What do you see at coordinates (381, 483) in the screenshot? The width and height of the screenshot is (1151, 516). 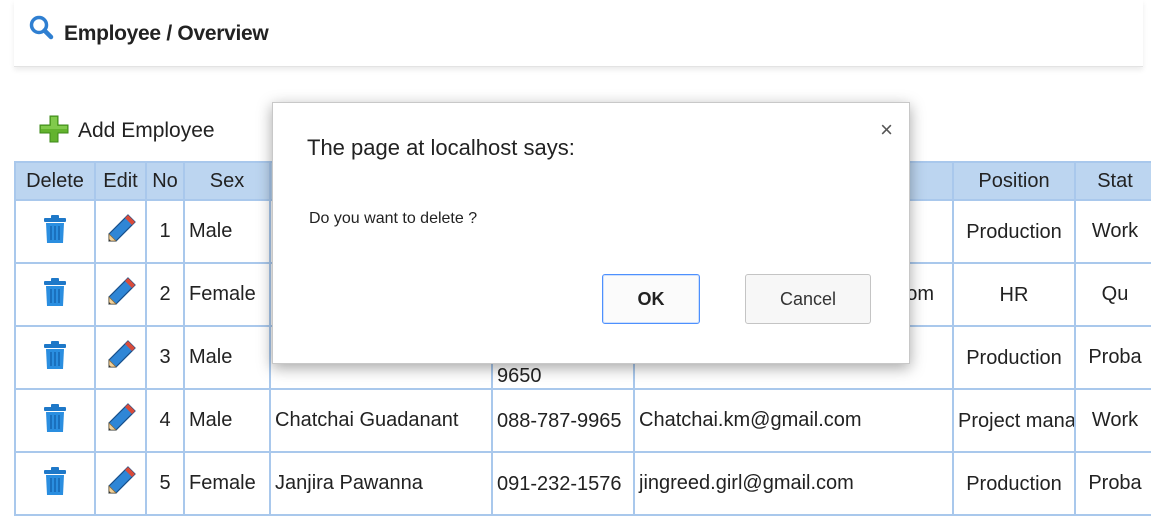 I see `cell-name: Janjira Pawanna` at bounding box center [381, 483].